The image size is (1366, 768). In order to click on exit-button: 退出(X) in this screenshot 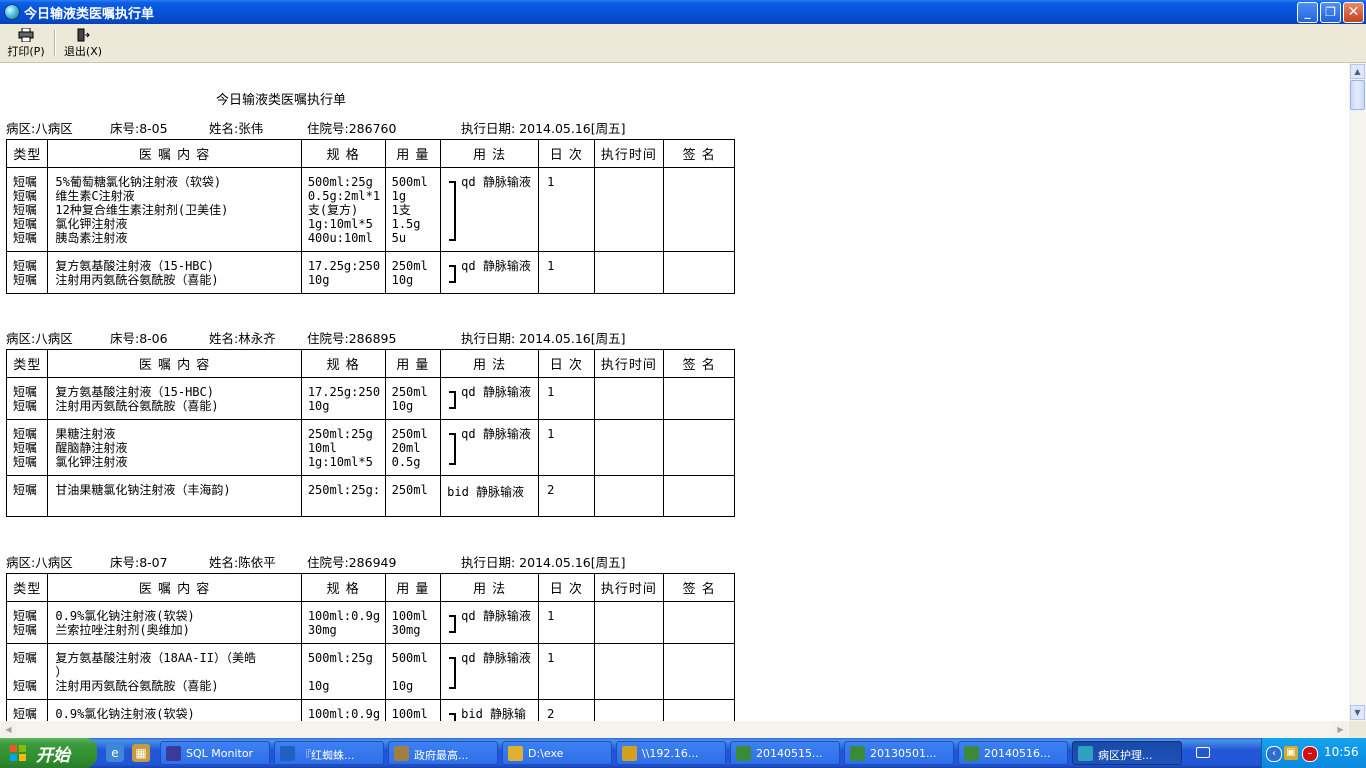, I will do `click(83, 44)`.